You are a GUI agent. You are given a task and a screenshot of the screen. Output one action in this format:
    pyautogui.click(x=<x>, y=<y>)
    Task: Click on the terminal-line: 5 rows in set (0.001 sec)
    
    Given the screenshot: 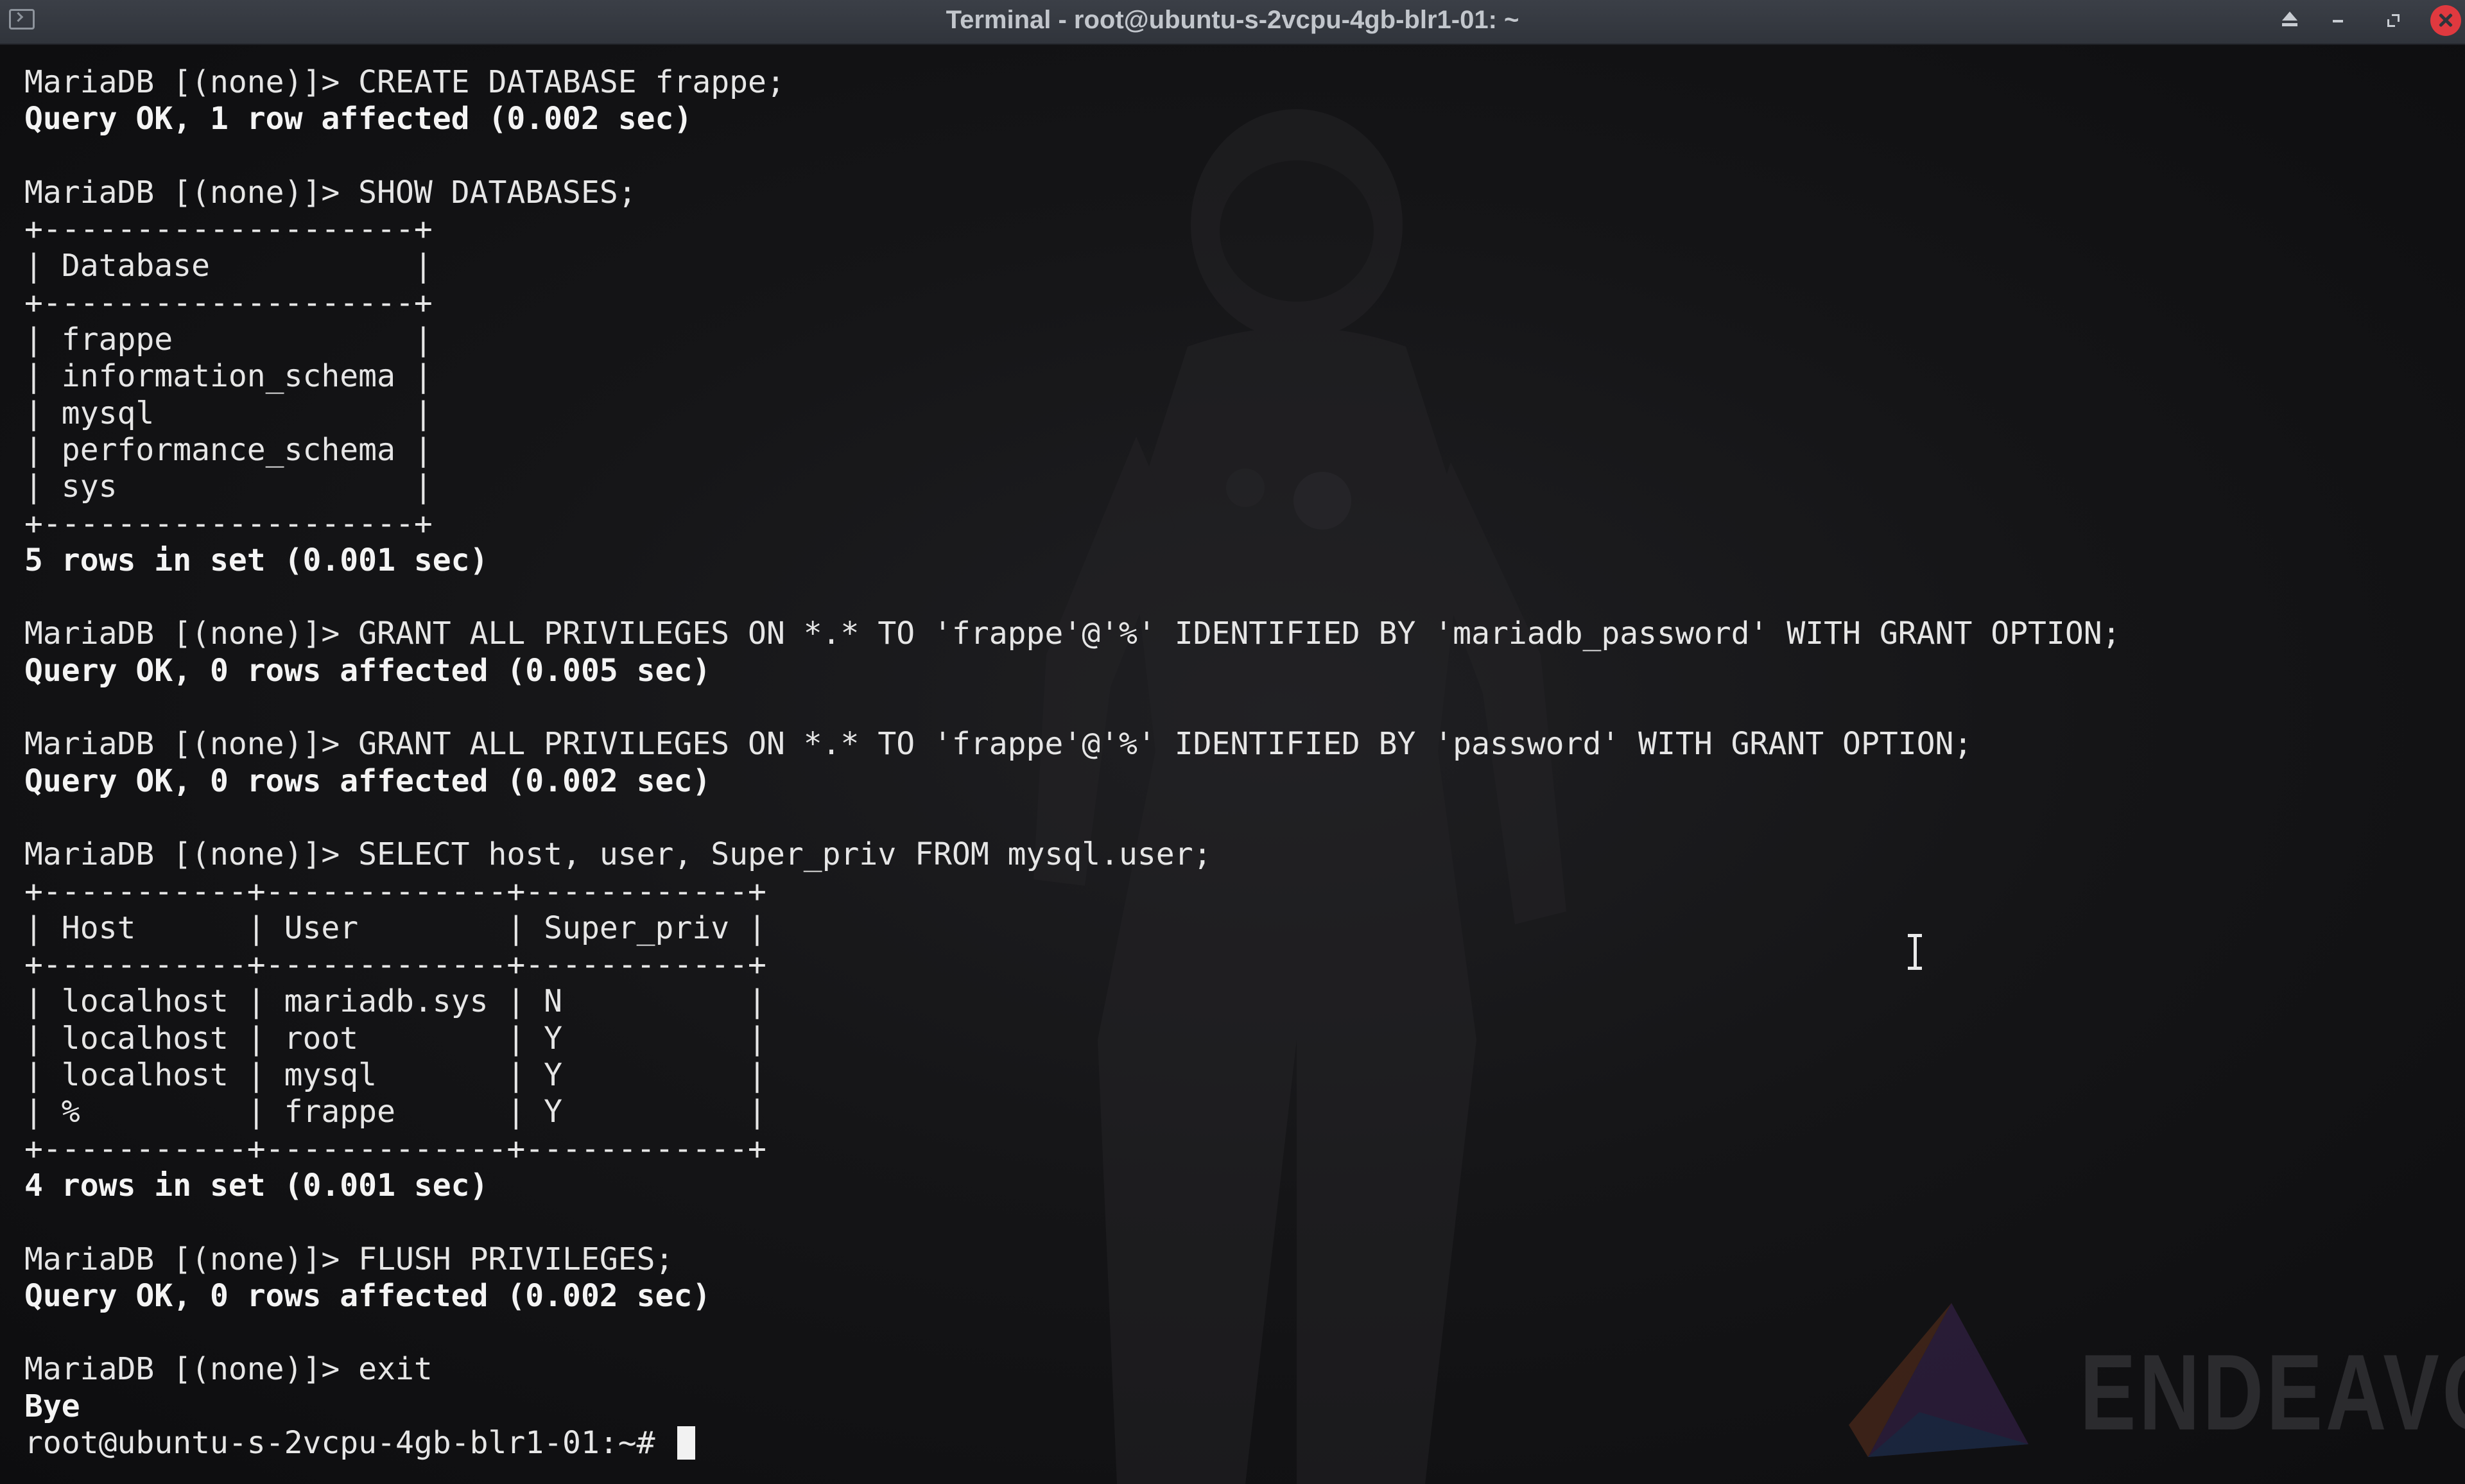 What is the action you would take?
    pyautogui.click(x=256, y=560)
    